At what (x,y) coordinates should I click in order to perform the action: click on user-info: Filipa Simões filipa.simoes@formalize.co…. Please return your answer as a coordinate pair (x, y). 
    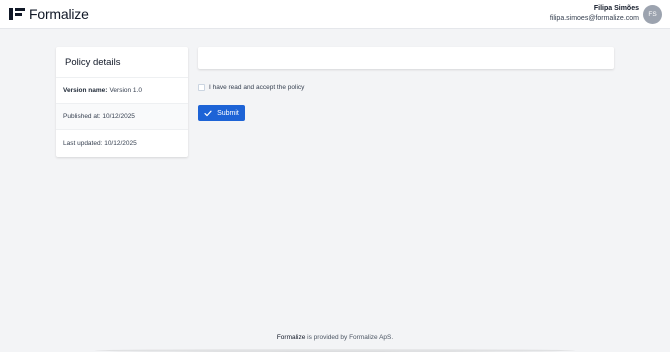
    Looking at the image, I should click on (594, 14).